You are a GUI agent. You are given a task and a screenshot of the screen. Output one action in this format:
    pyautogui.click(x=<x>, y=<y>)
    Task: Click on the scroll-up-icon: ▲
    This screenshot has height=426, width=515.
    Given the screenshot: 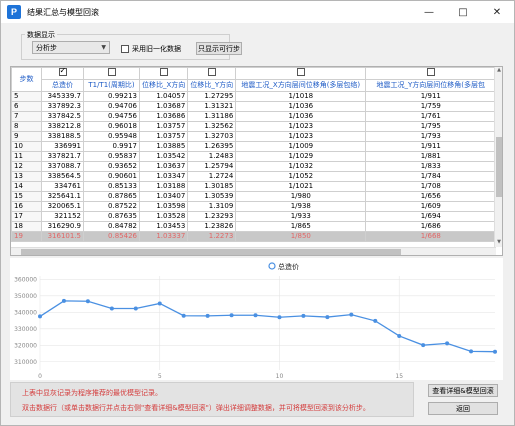 What is the action you would take?
    pyautogui.click(x=498, y=71)
    